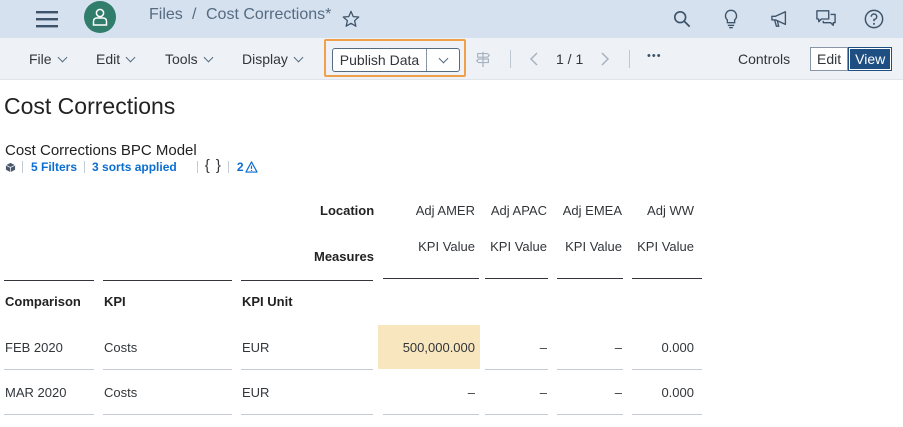 This screenshot has width=903, height=427. I want to click on publish-data-split-button: Publish Data, so click(396, 60).